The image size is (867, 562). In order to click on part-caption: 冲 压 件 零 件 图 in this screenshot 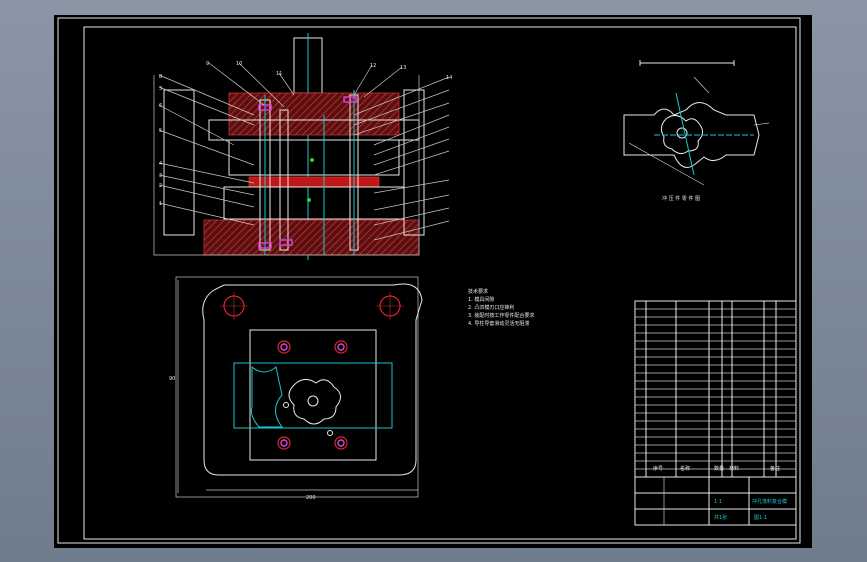, I will do `click(681, 198)`.